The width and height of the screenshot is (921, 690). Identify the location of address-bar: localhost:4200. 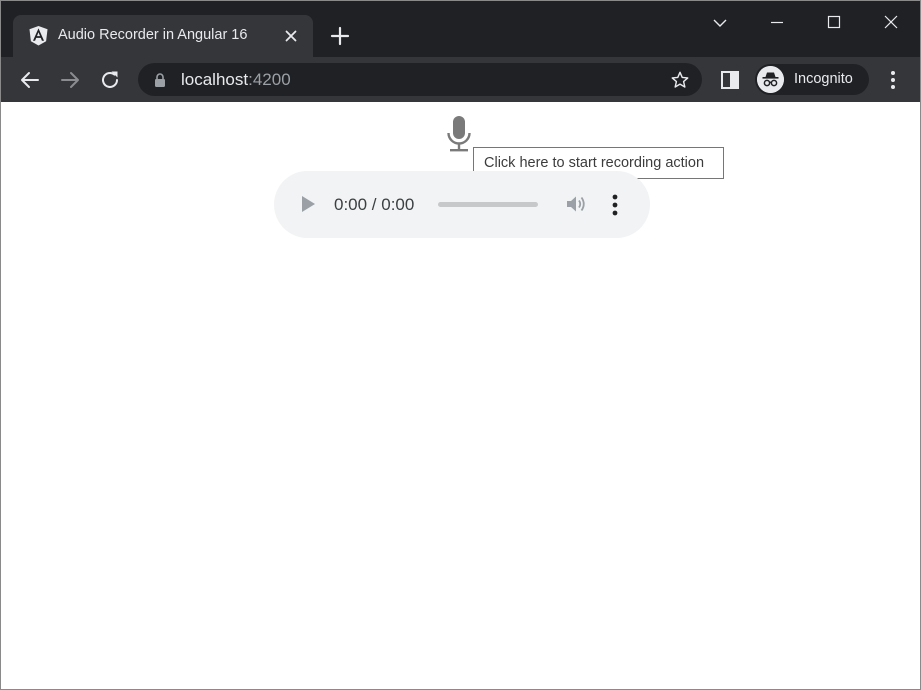
(420, 79).